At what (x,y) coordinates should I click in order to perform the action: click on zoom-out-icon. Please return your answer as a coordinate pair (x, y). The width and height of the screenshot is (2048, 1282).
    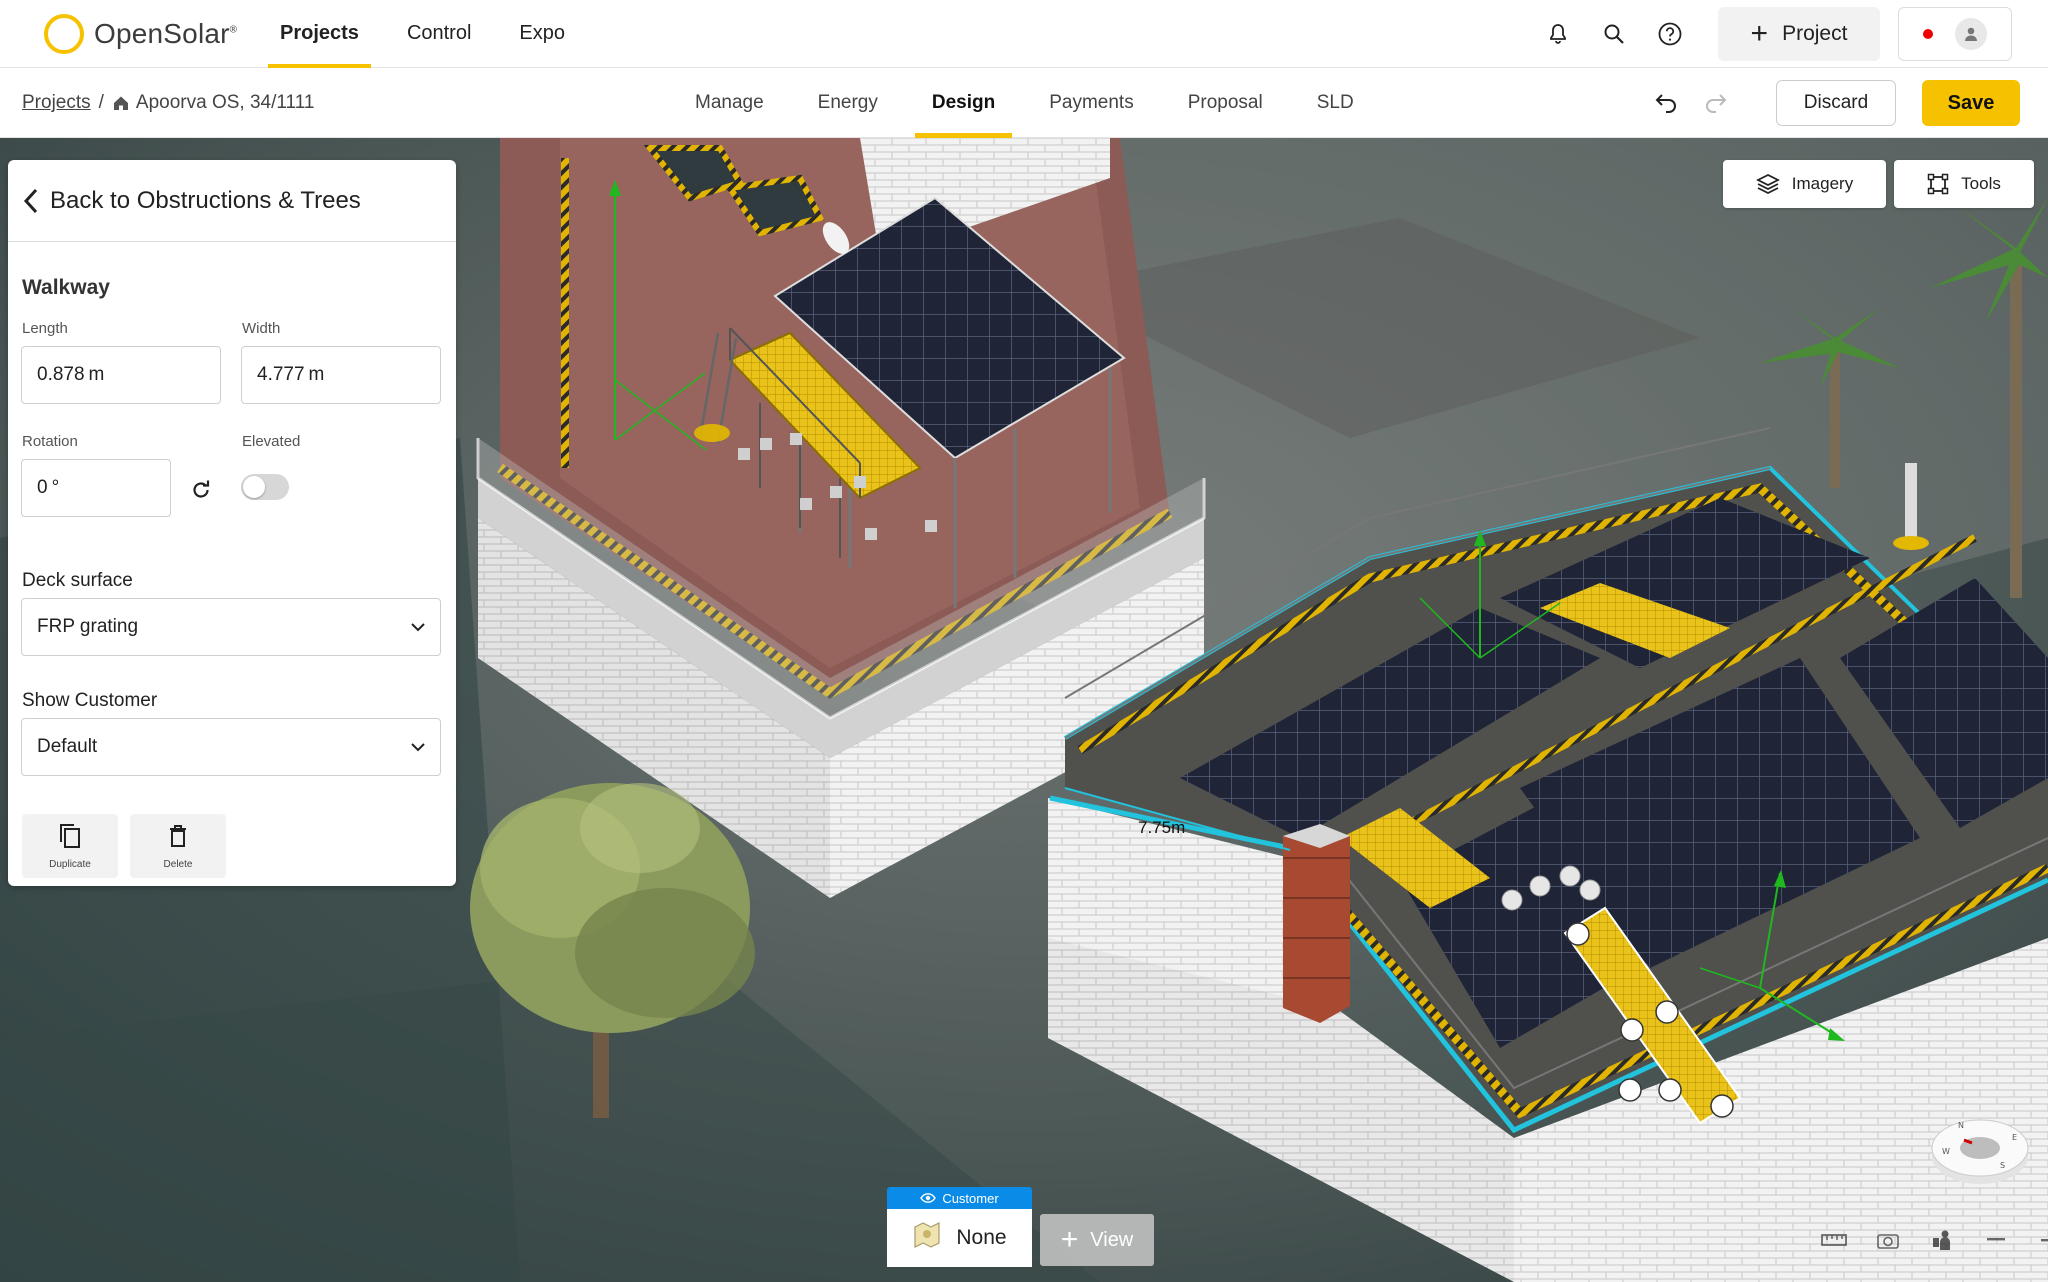
    Looking at the image, I should click on (1996, 1240).